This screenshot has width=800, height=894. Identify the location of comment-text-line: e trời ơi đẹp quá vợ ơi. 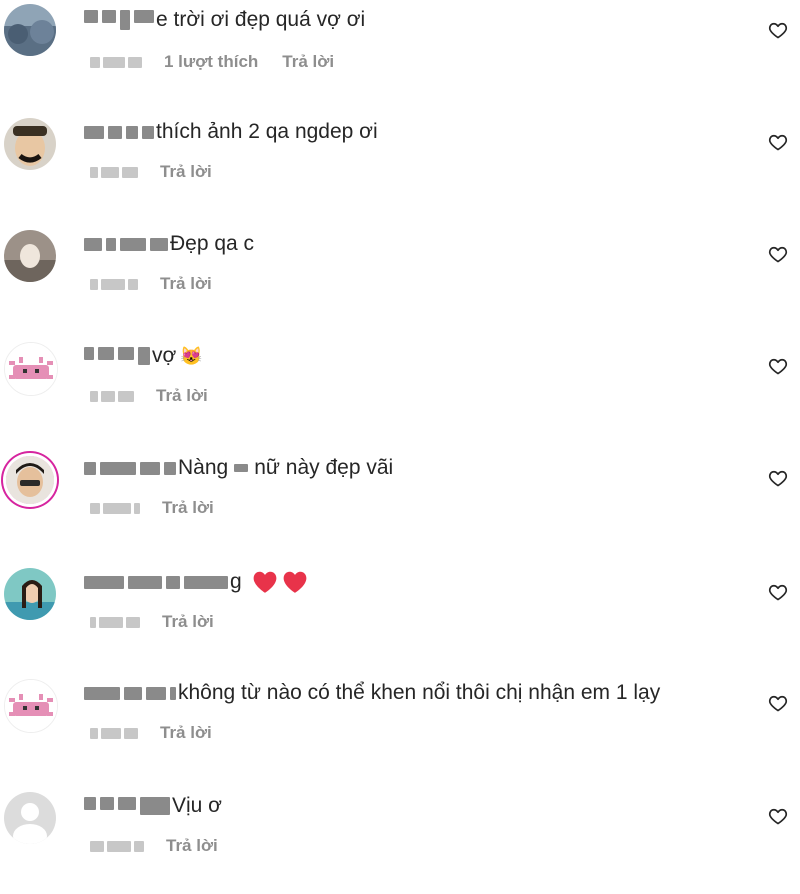
(224, 20).